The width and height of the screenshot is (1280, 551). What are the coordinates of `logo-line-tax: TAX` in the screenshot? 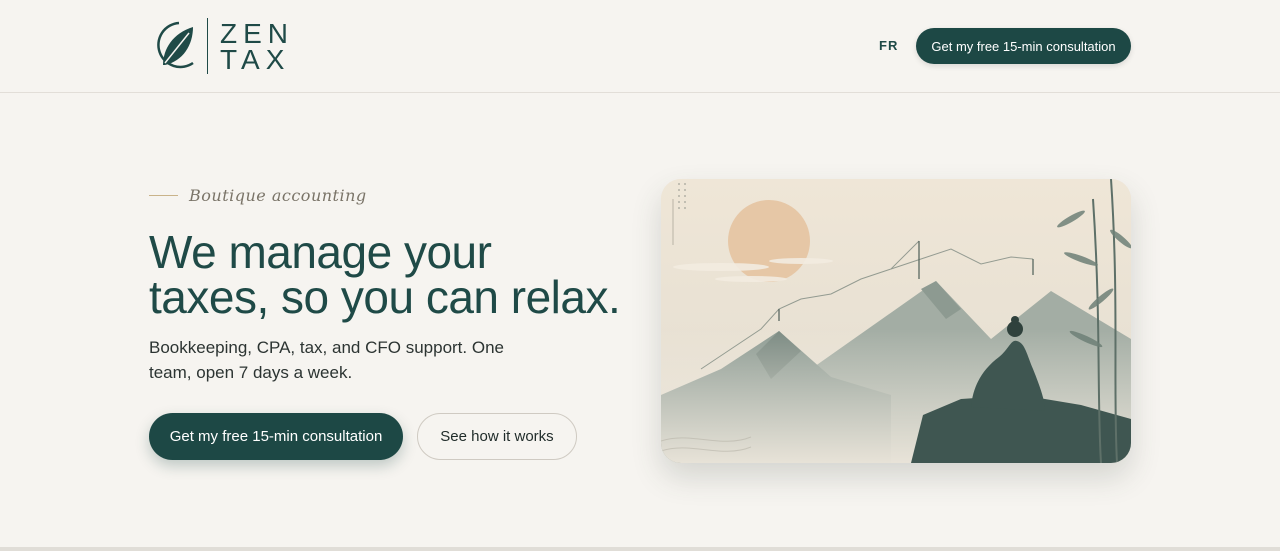 It's located at (255, 59).